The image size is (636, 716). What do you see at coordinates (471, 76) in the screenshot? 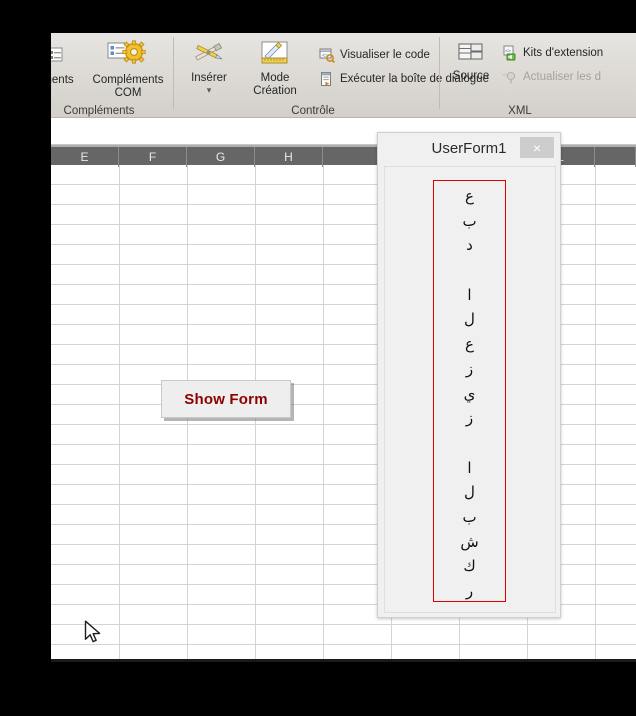
I see `ribbon-button-source-label: Source` at bounding box center [471, 76].